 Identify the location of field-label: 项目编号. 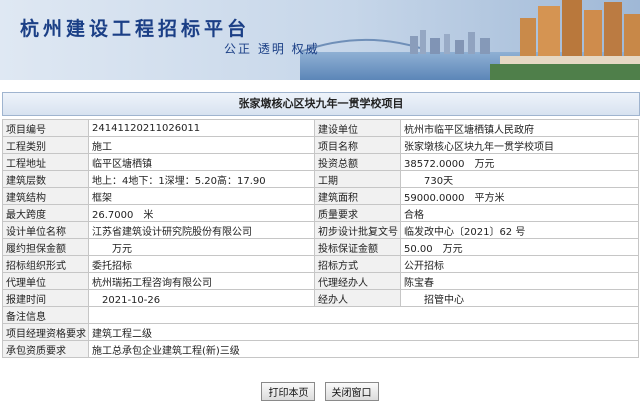
(45, 128).